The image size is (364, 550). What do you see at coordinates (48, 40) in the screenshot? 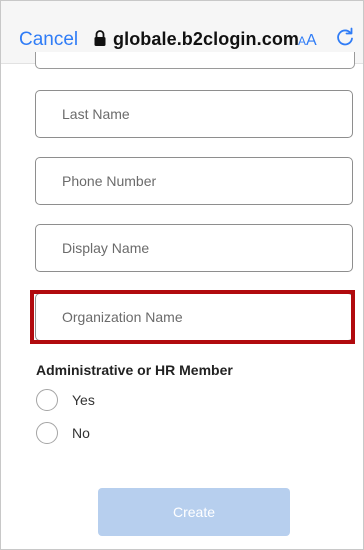
I see `cancel-button: Cancel` at bounding box center [48, 40].